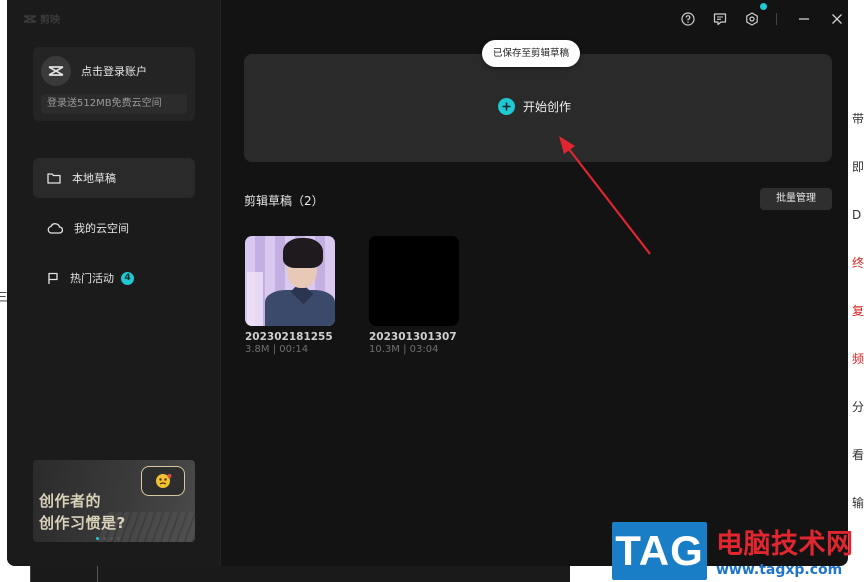 The image size is (864, 582). What do you see at coordinates (127, 278) in the screenshot?
I see `notification-badge: 4` at bounding box center [127, 278].